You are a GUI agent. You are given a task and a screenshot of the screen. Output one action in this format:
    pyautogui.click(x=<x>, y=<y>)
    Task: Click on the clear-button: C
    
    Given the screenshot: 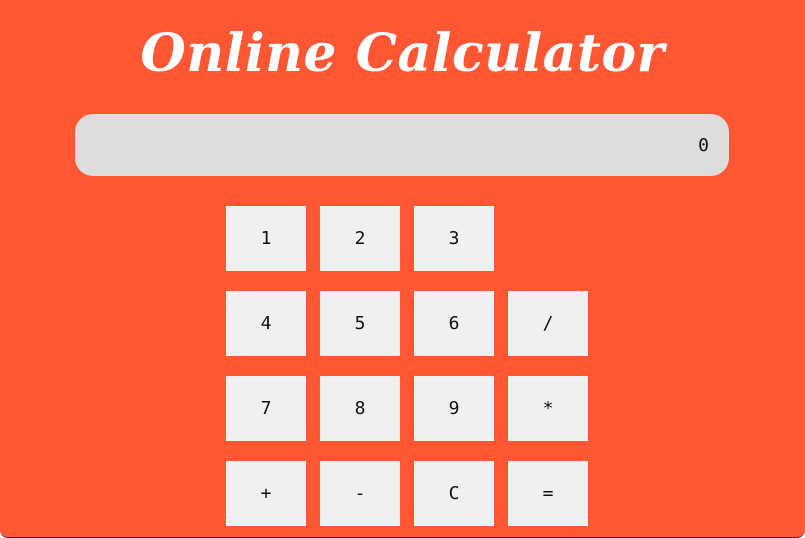 What is the action you would take?
    pyautogui.click(x=454, y=493)
    